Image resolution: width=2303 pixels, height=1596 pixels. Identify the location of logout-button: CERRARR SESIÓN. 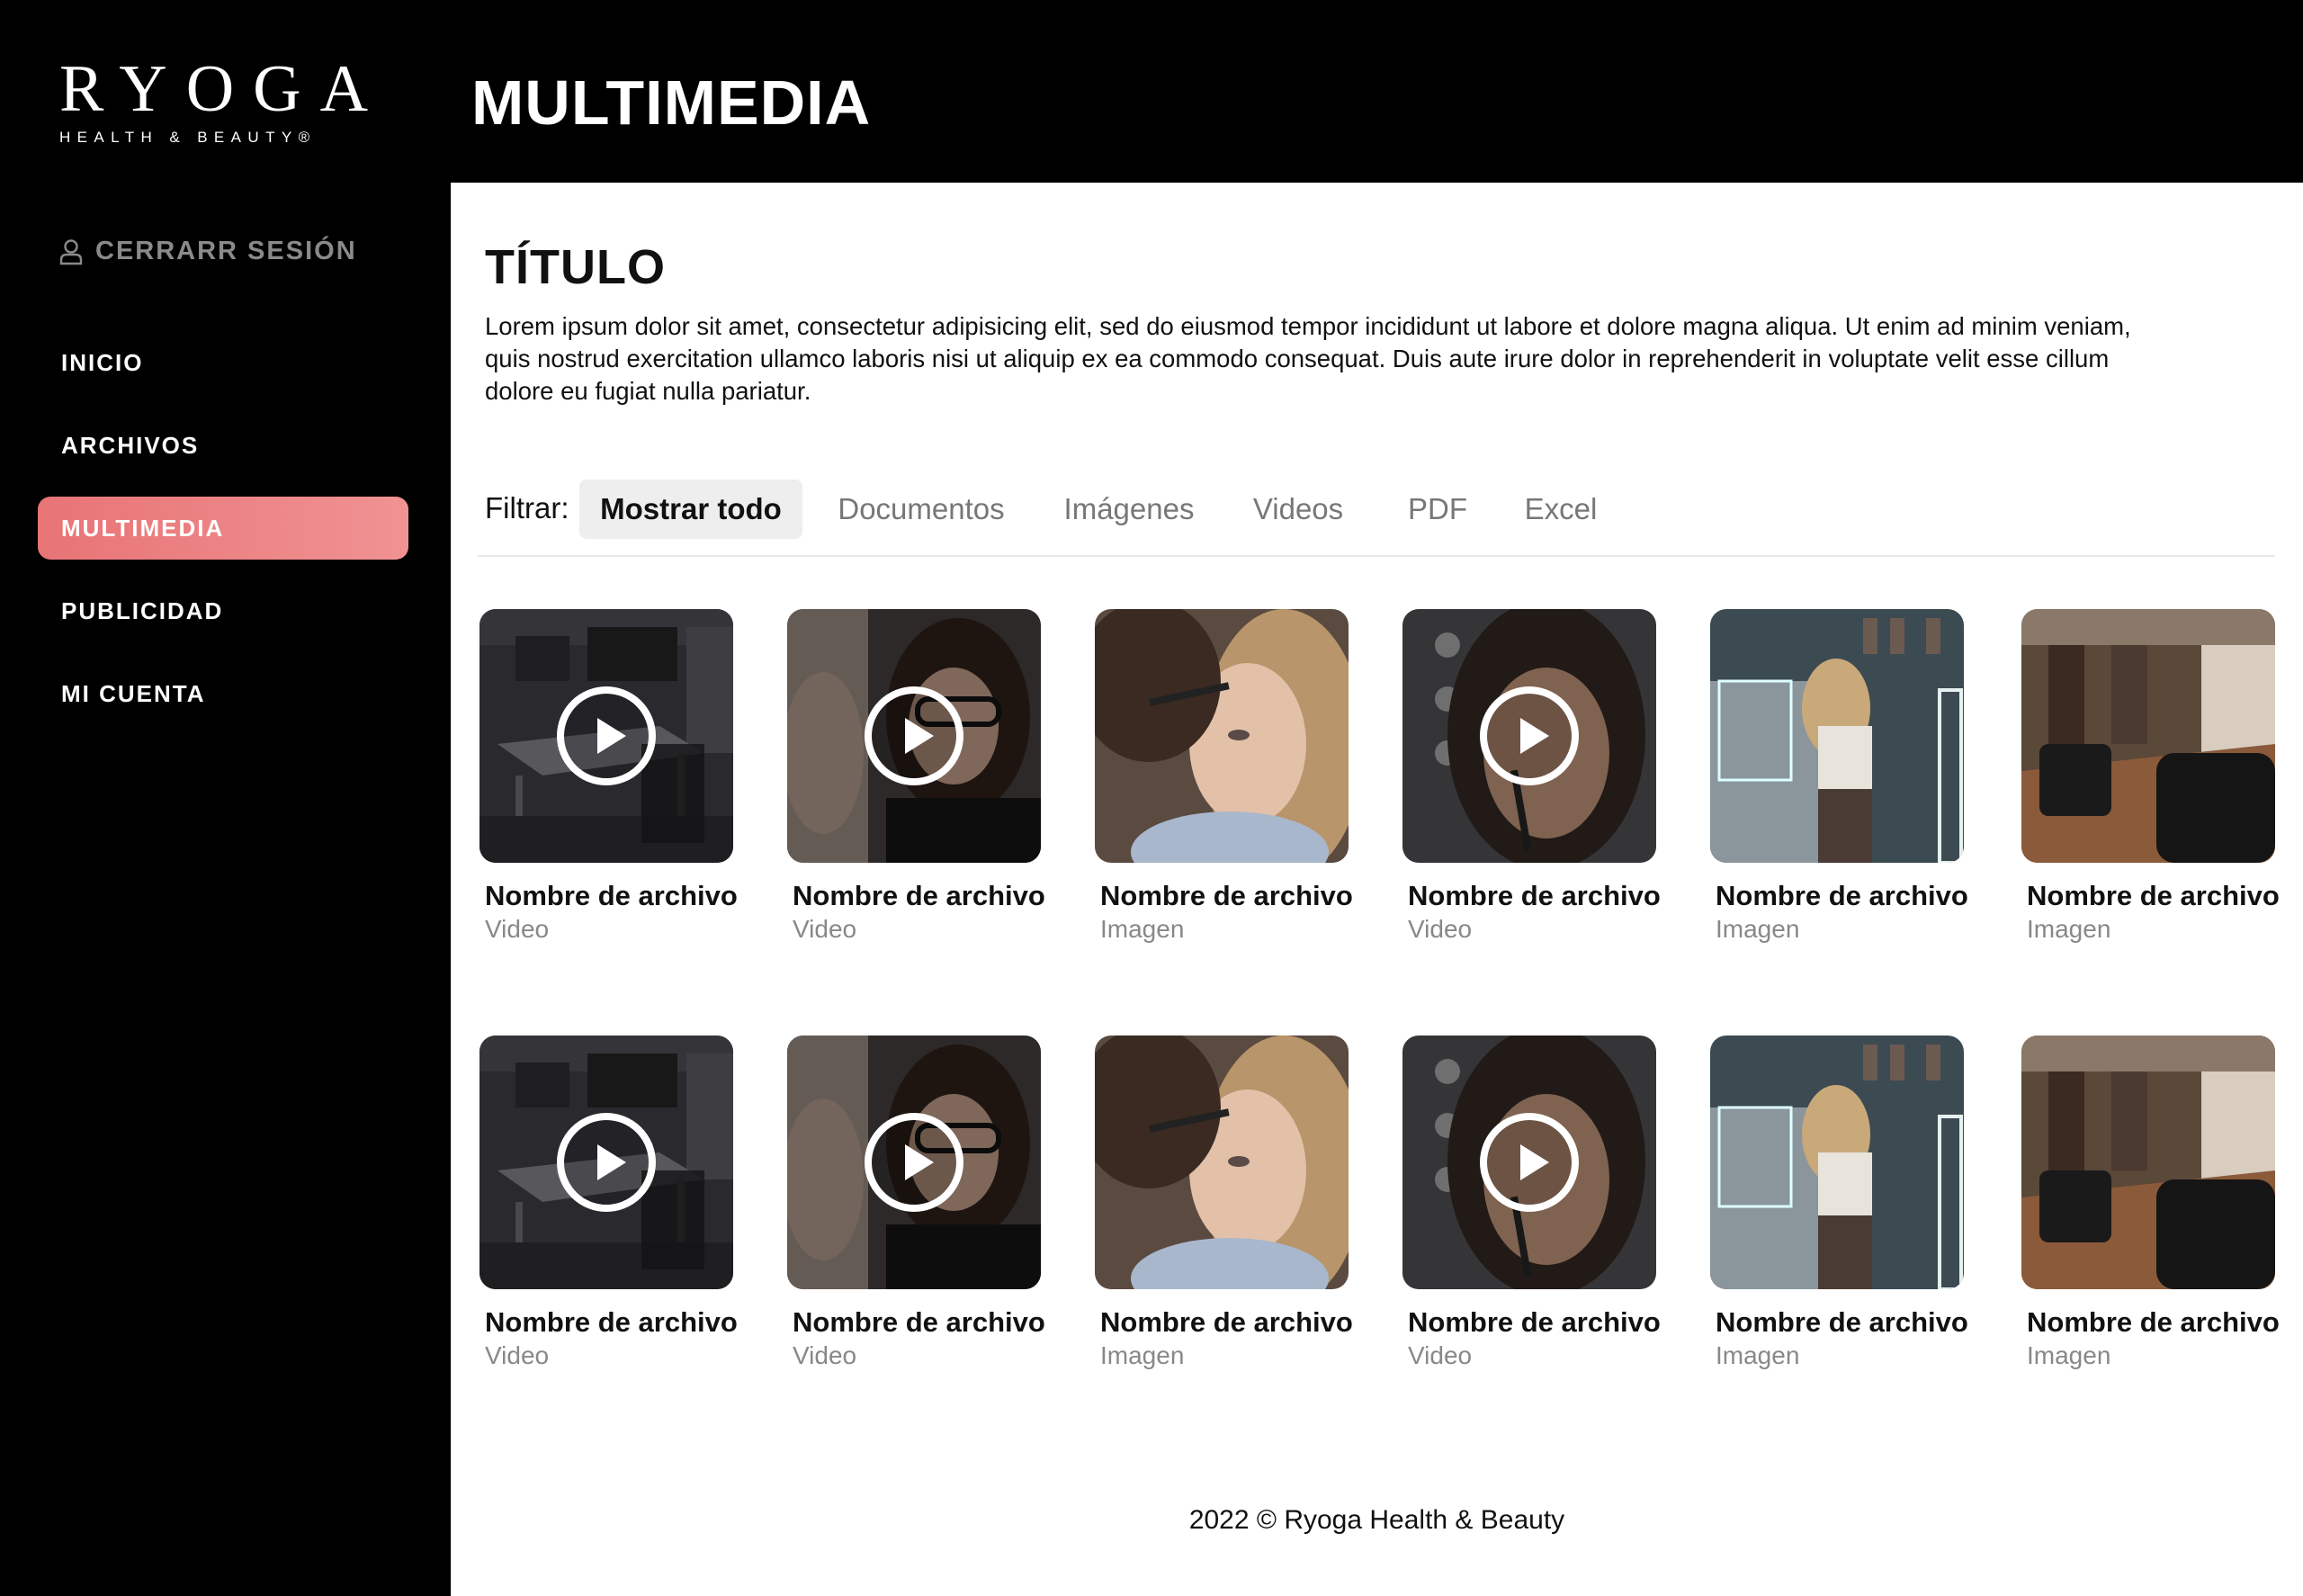
(208, 252).